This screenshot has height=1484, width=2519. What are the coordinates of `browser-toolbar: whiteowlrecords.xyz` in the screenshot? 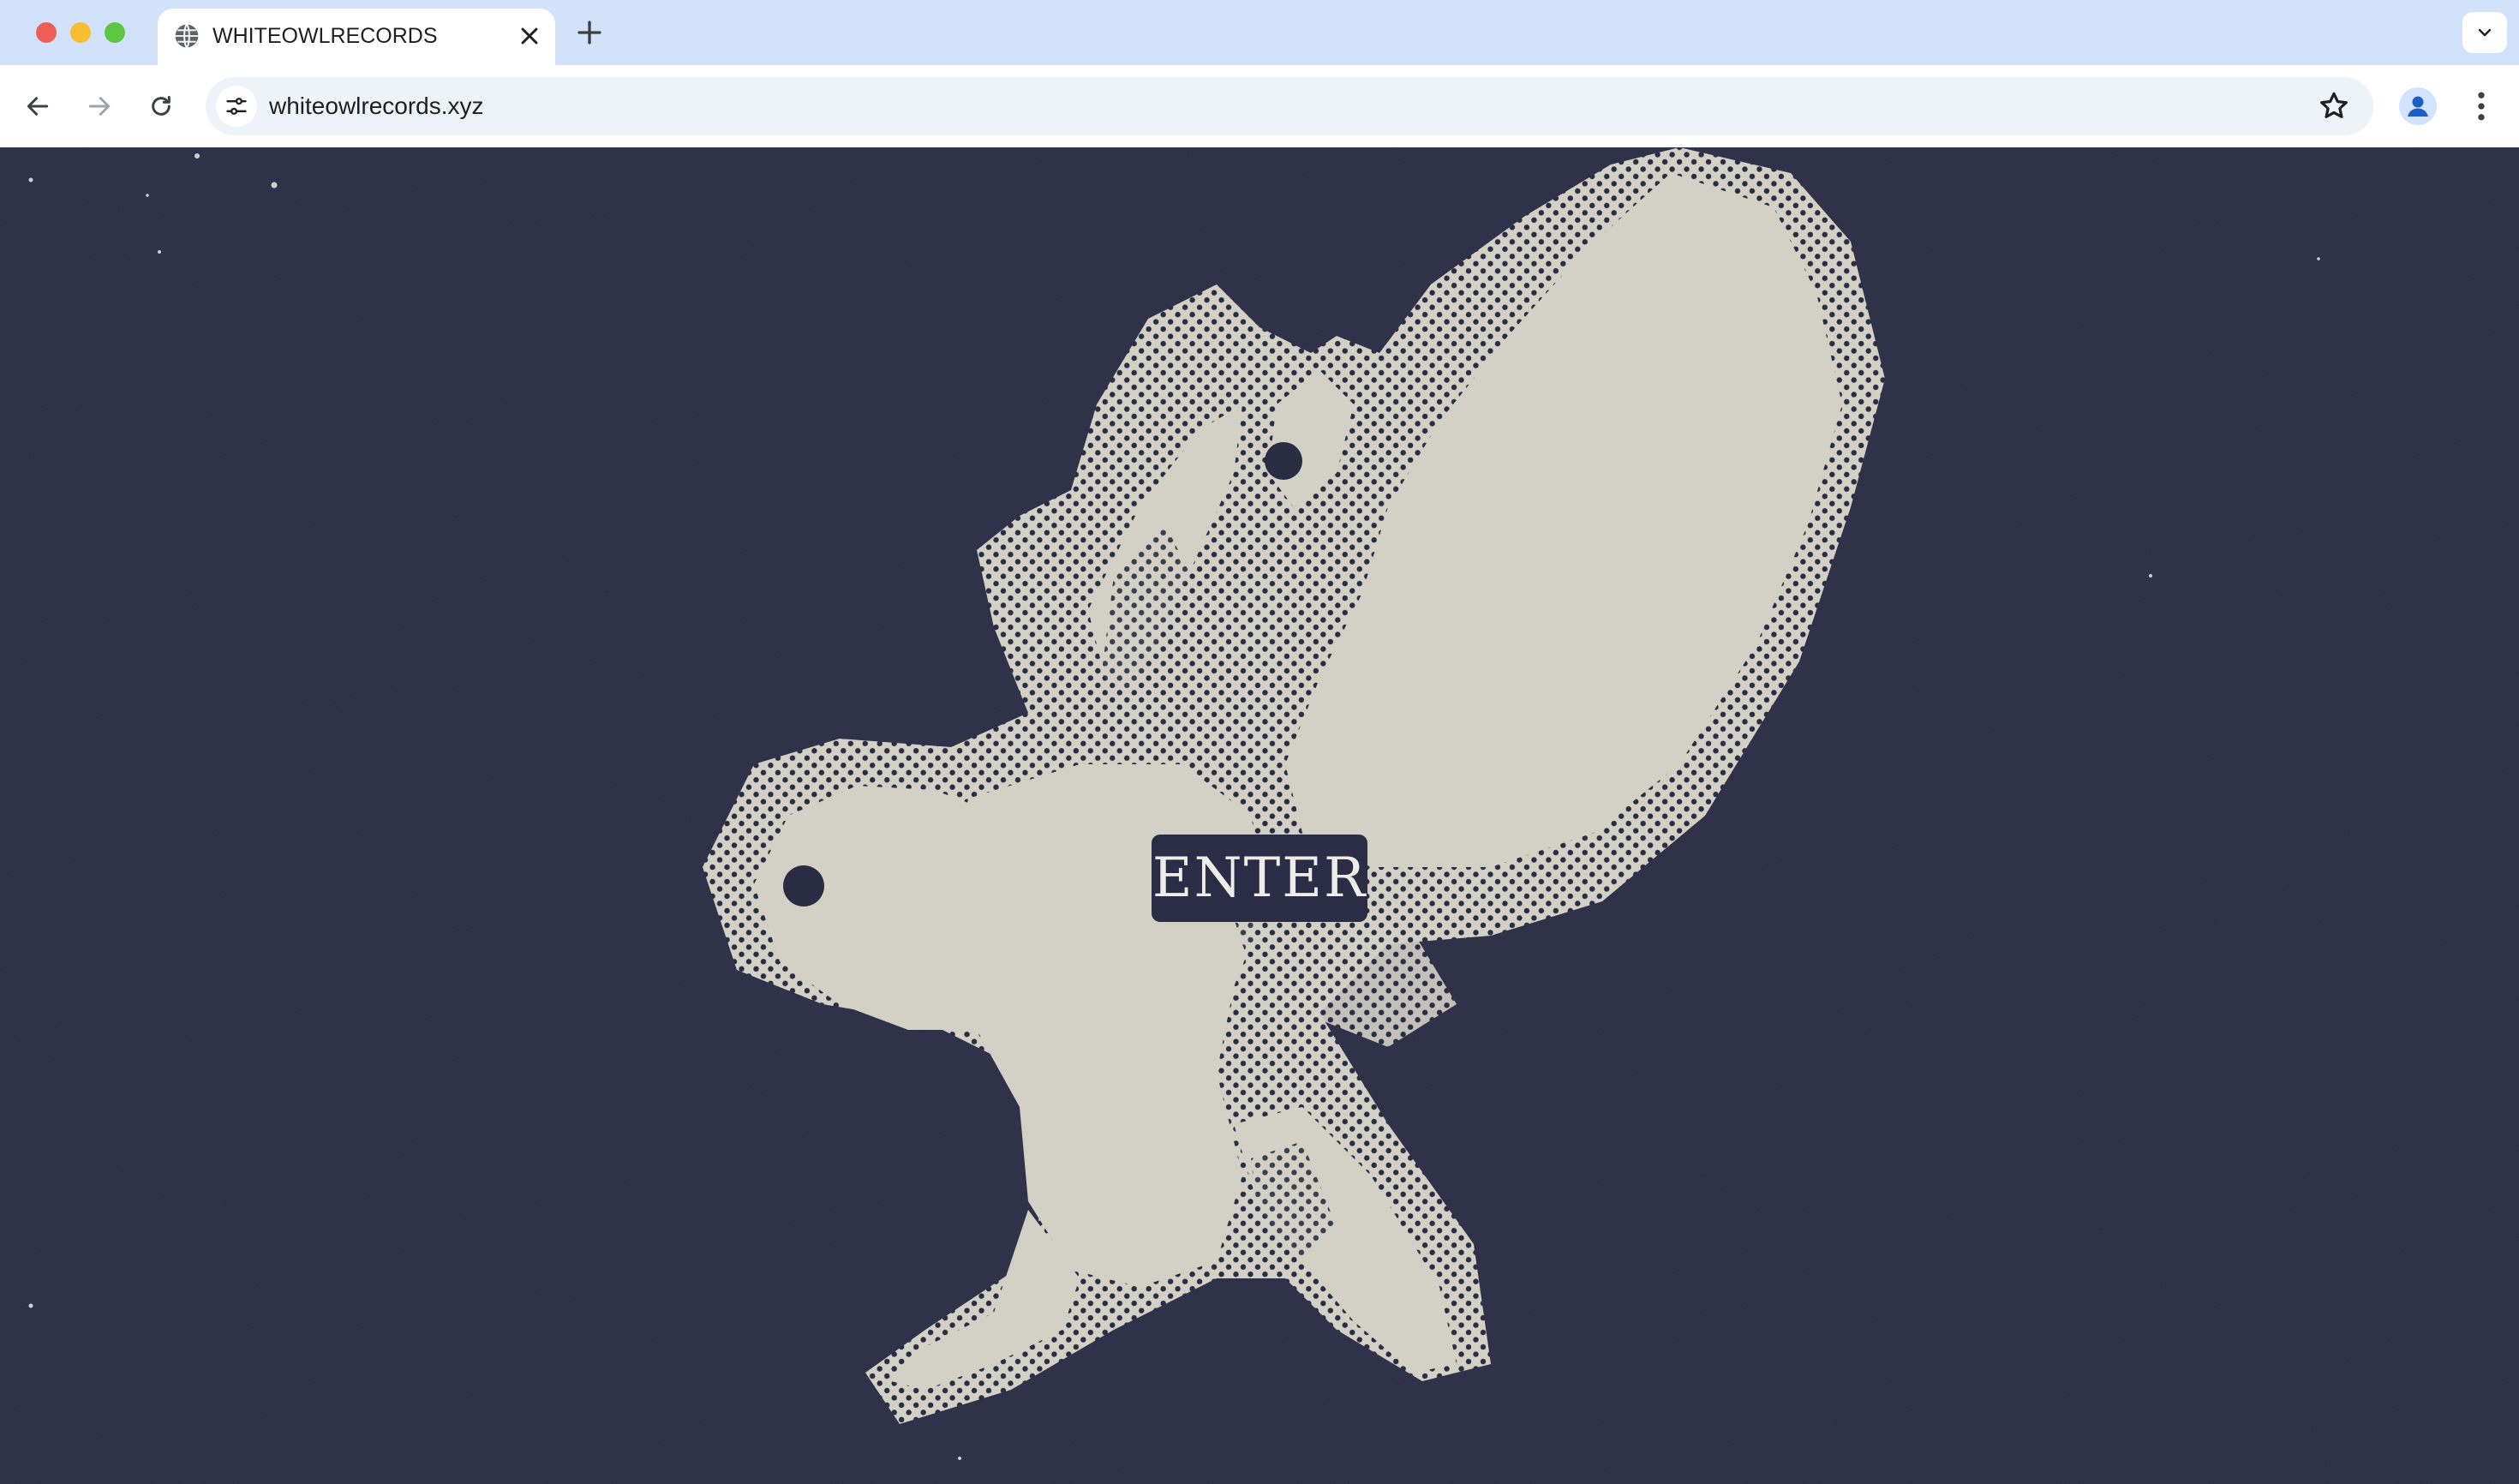 It's located at (1259, 106).